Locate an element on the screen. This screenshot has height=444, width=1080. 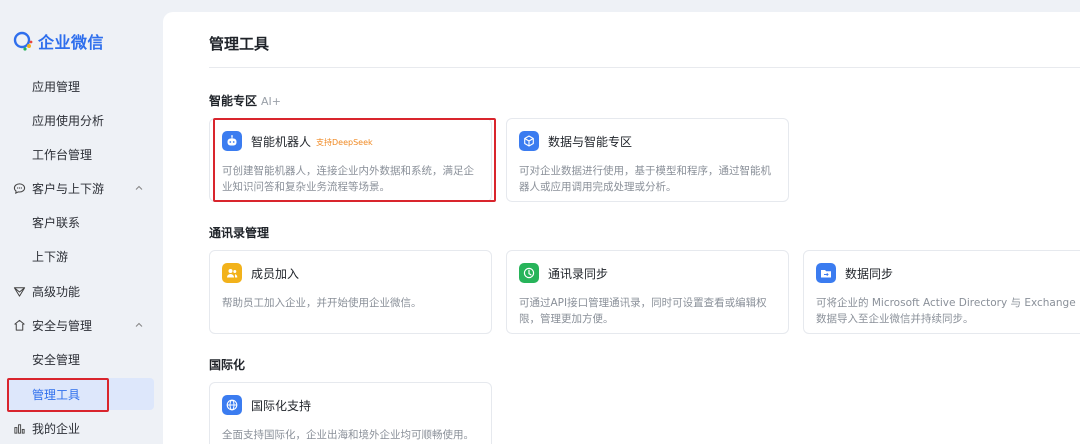
card-description: 可对企业数据进行使用，基于模型和程序，通过智能机器人或应用调用完成处理或分析。 is located at coordinates (645, 179).